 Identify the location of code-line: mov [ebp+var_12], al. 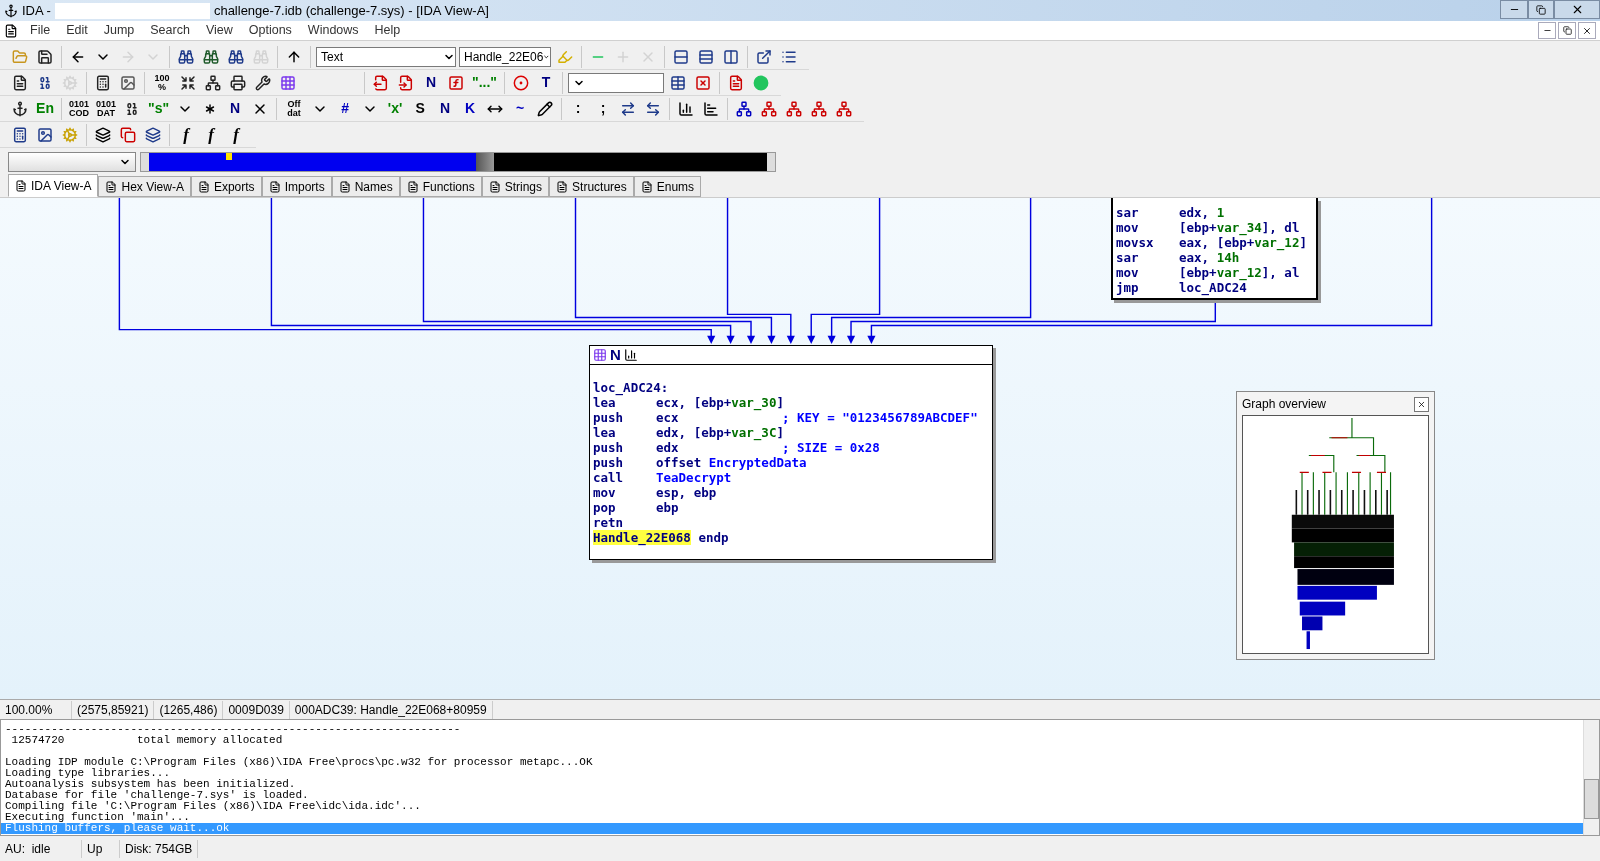
(1208, 271).